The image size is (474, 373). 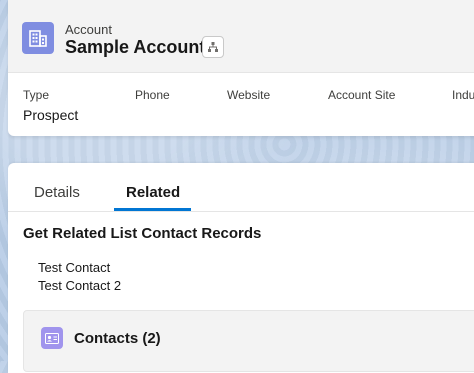 What do you see at coordinates (153, 192) in the screenshot?
I see `tab-related: Related` at bounding box center [153, 192].